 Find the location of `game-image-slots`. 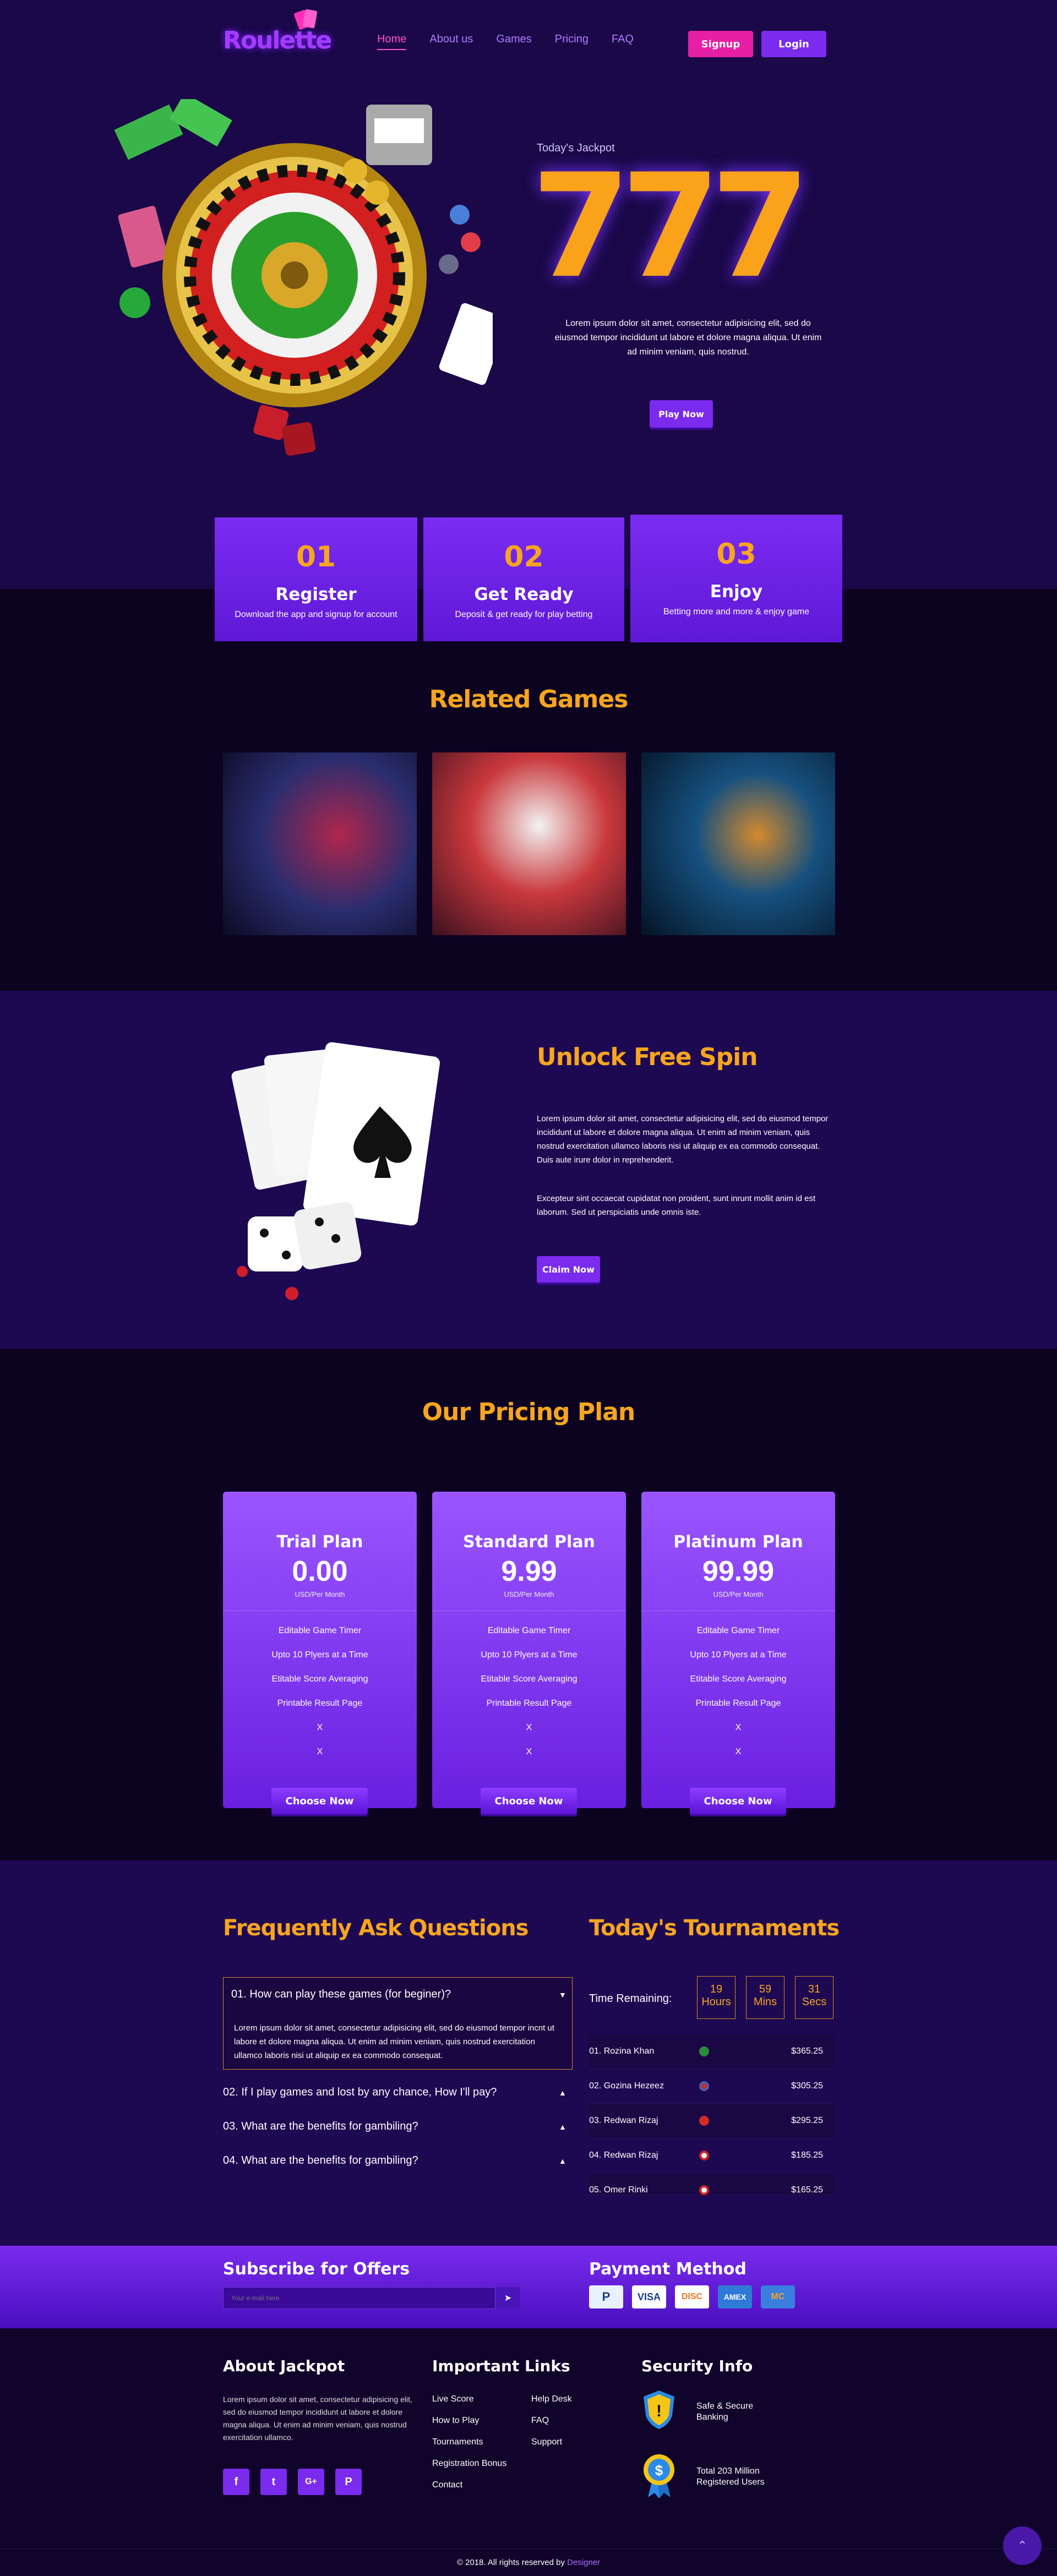

game-image-slots is located at coordinates (529, 843).